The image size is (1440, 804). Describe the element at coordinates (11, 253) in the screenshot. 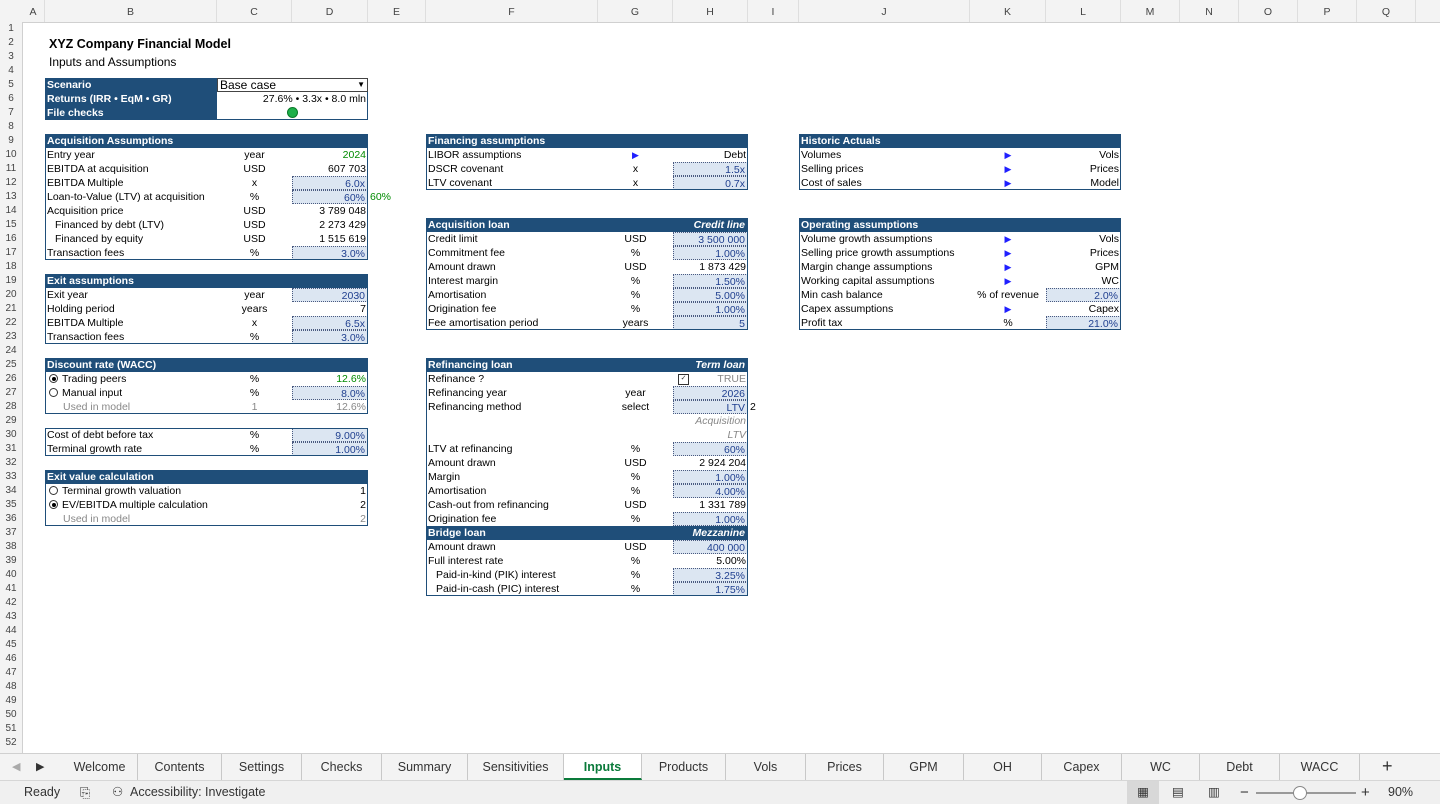

I see `row-header-17: 17` at that location.